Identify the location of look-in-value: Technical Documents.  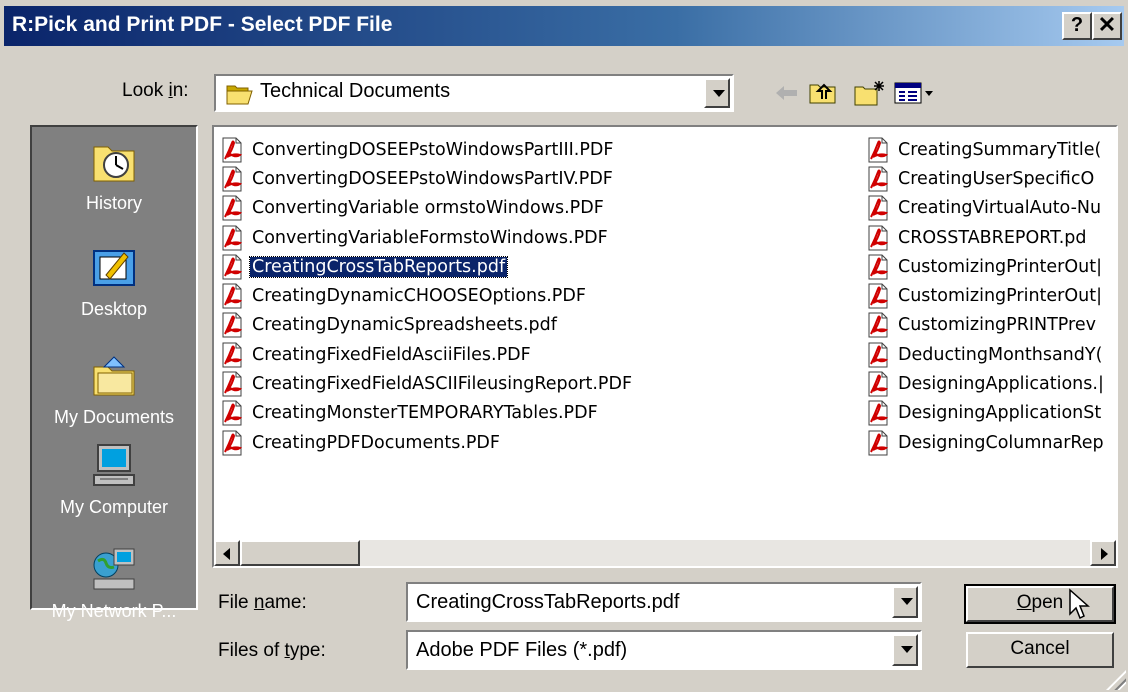
(355, 91).